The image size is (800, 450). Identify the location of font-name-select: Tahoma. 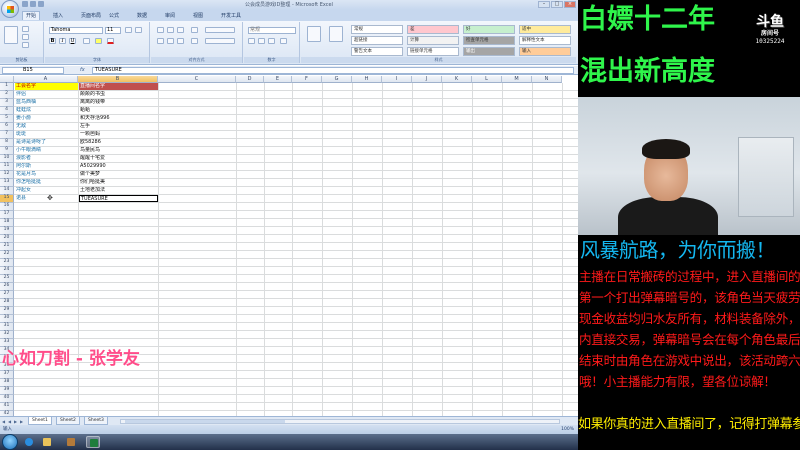
(76, 30).